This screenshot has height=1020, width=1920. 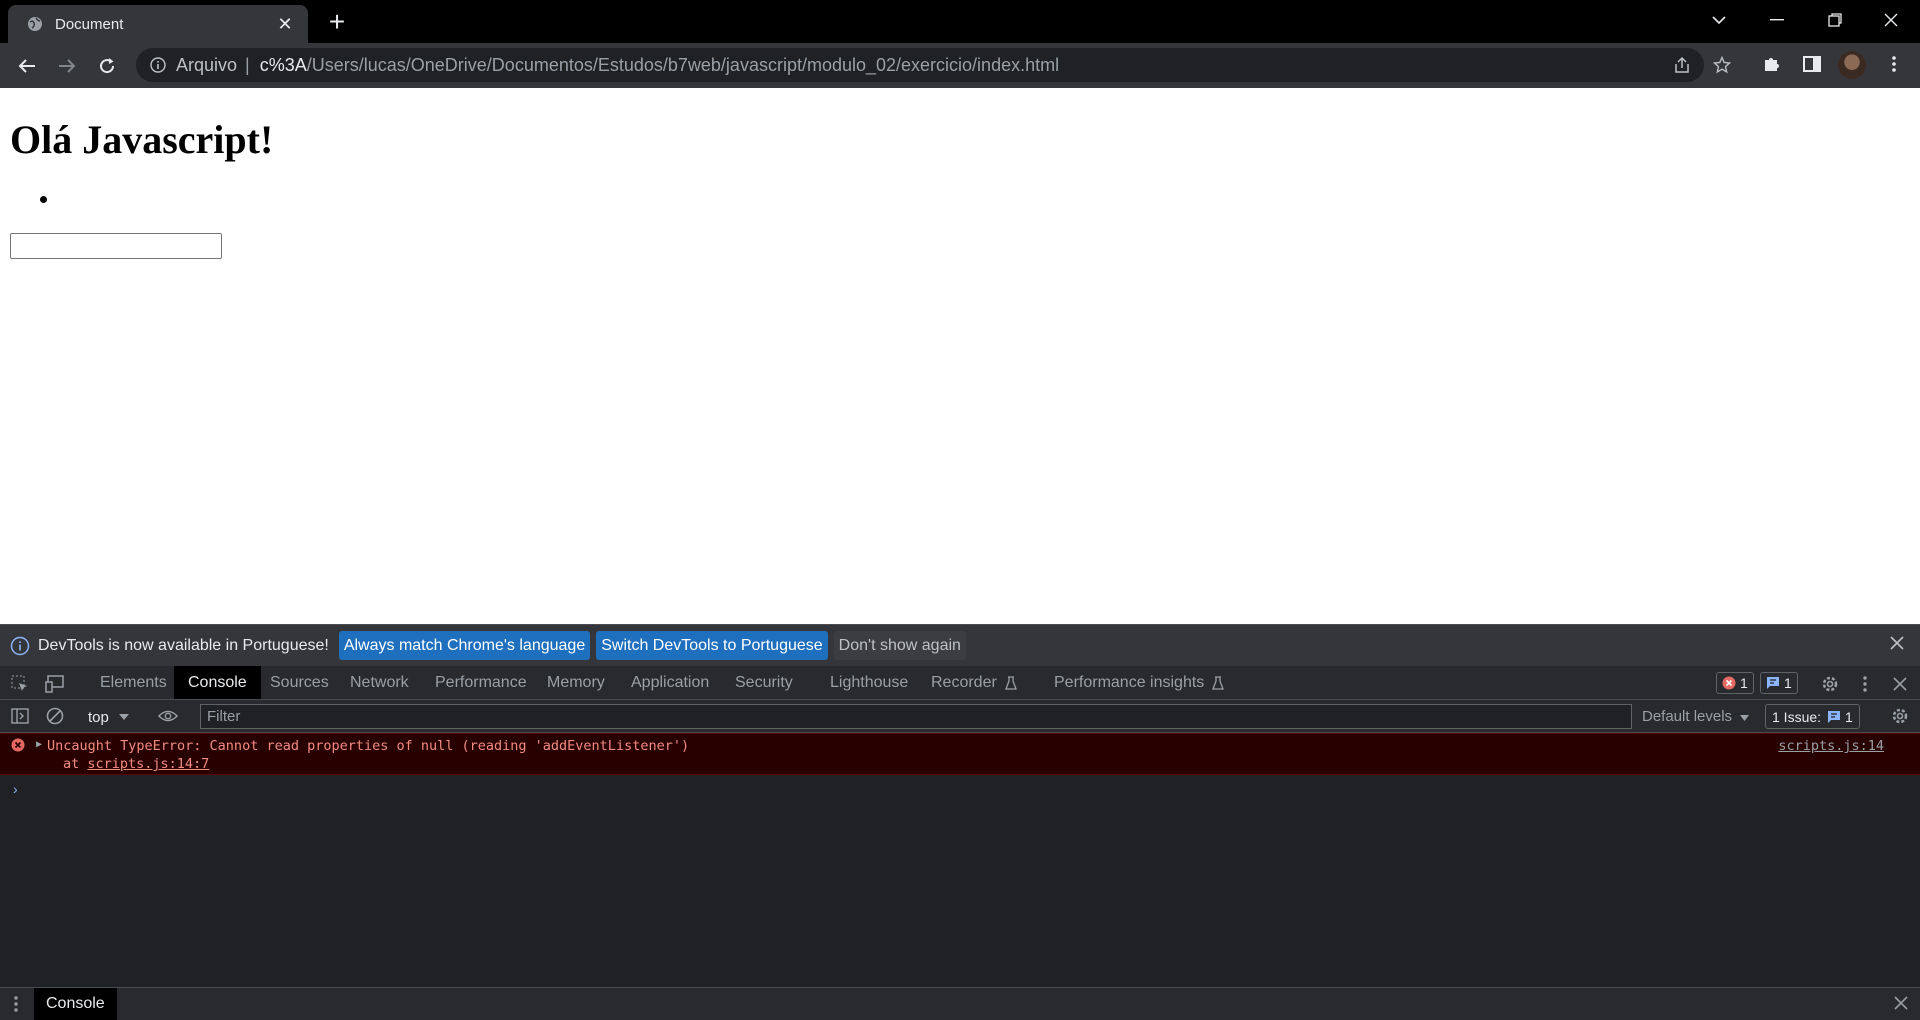 What do you see at coordinates (1129, 682) in the screenshot?
I see `tab-performance-insights-label: Performance insights` at bounding box center [1129, 682].